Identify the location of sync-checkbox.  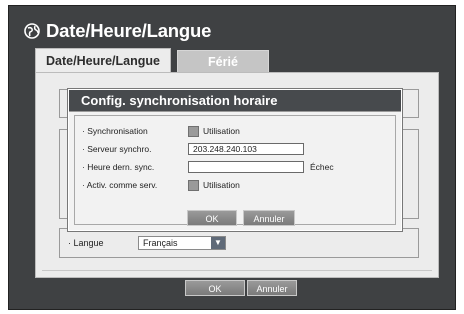
(193, 131).